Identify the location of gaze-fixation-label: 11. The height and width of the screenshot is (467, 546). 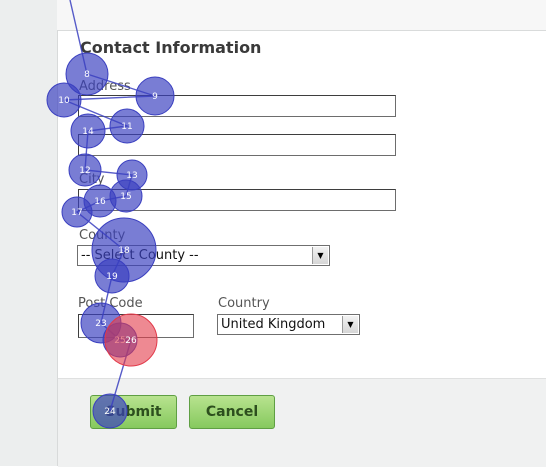
(126, 127).